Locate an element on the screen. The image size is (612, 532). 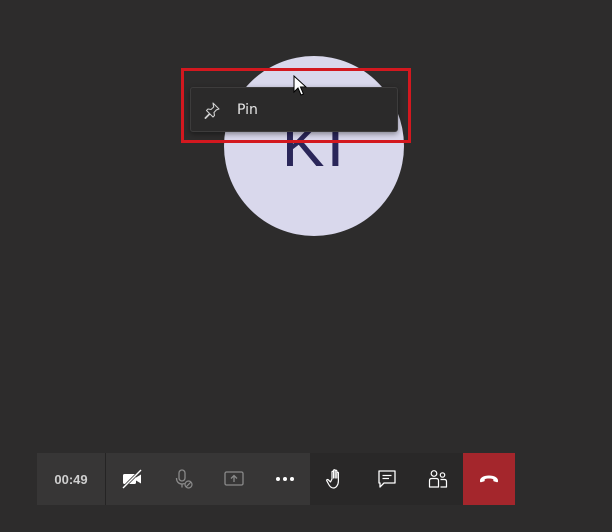
call-timer: 00:49 is located at coordinates (71, 479).